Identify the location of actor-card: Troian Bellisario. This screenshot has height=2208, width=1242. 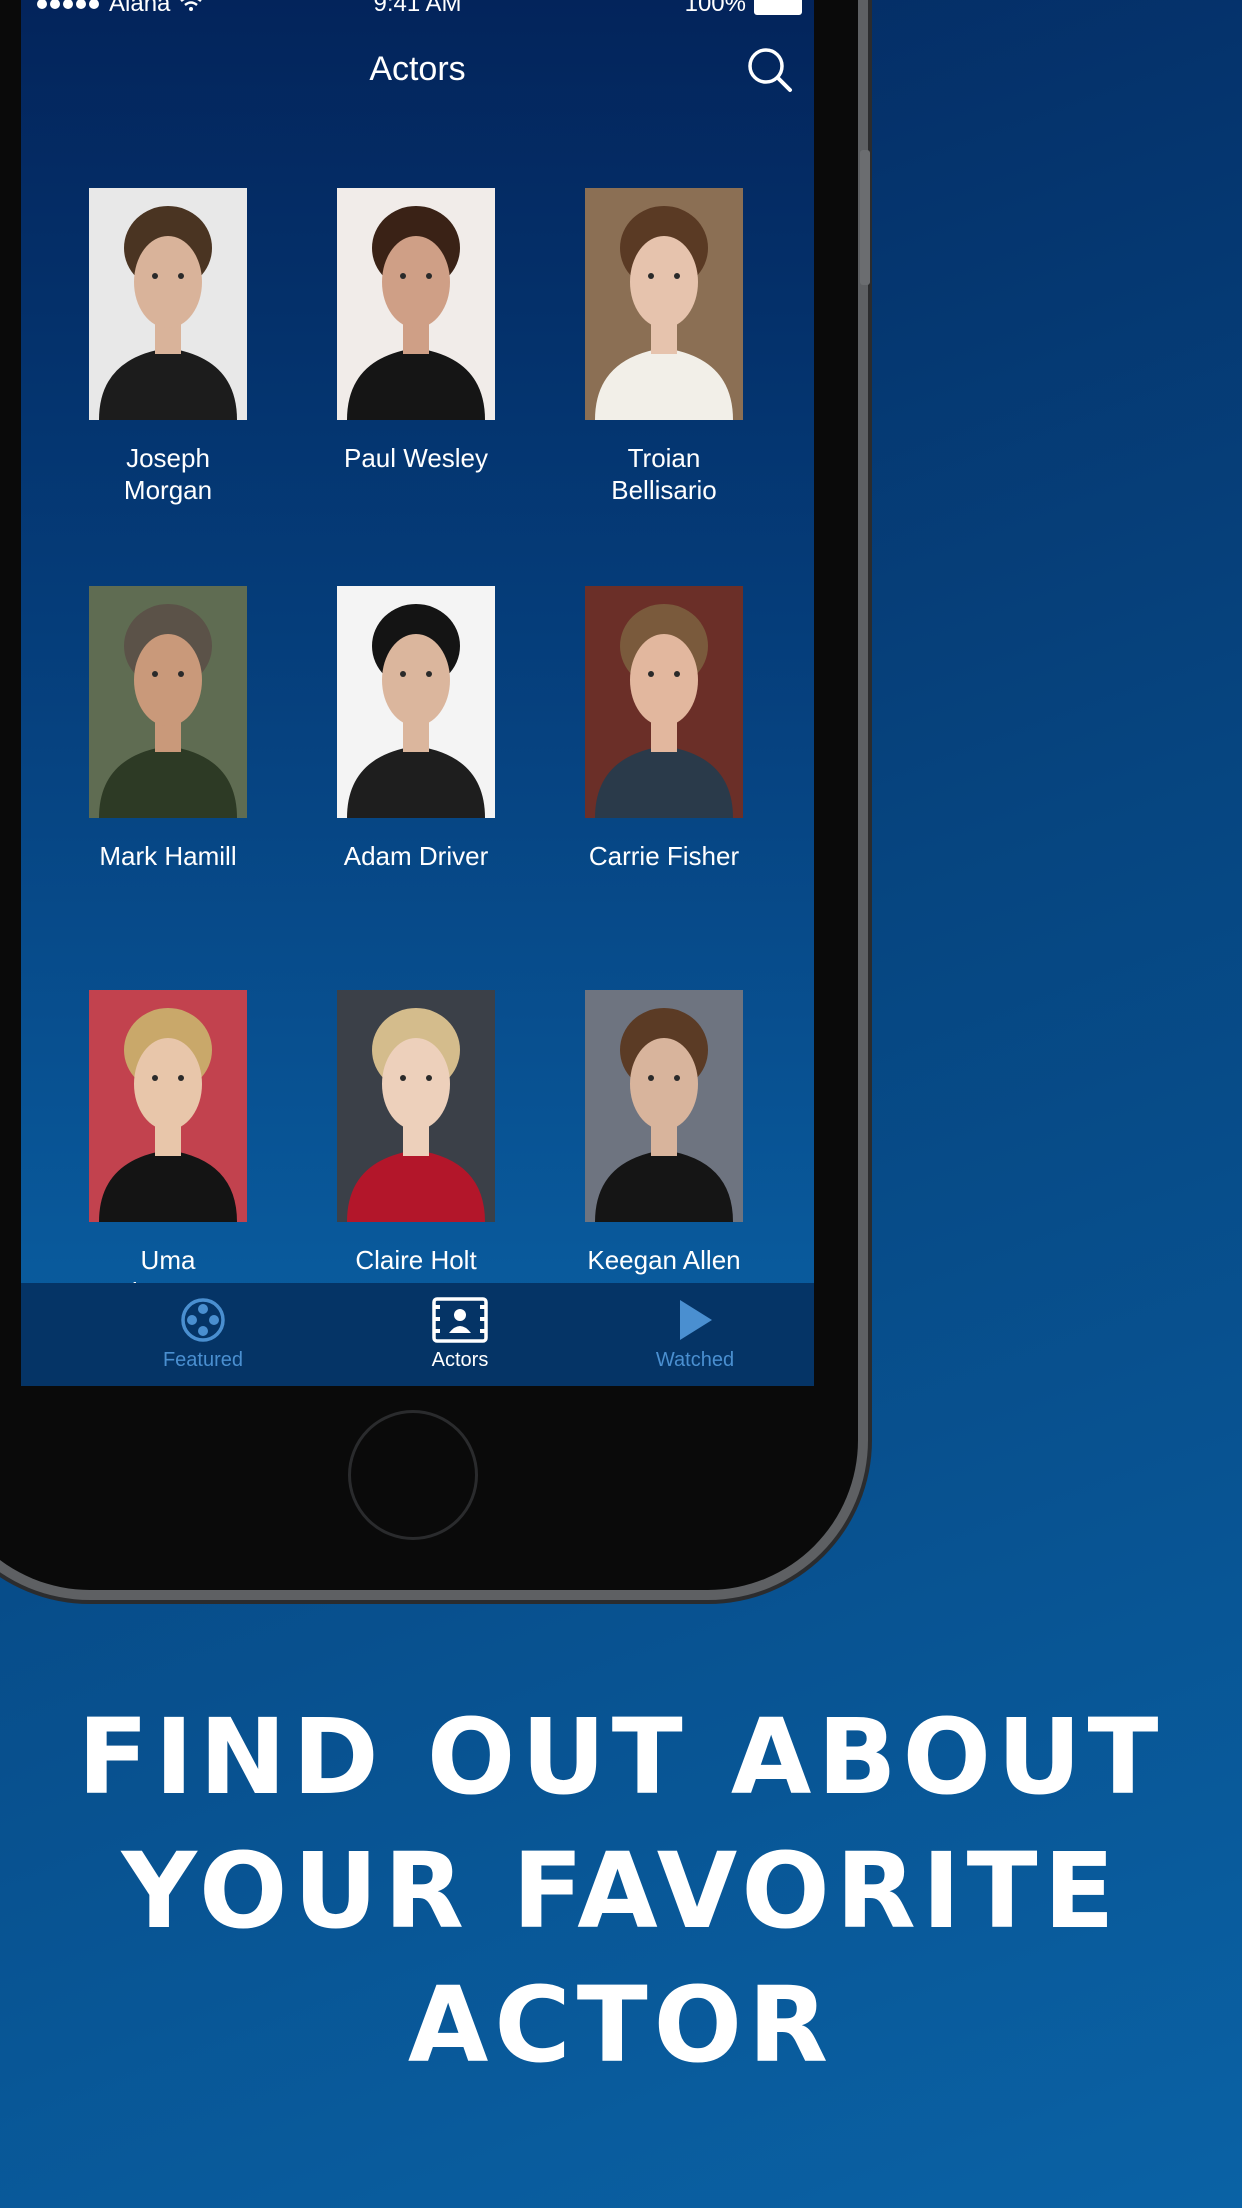
(664, 347).